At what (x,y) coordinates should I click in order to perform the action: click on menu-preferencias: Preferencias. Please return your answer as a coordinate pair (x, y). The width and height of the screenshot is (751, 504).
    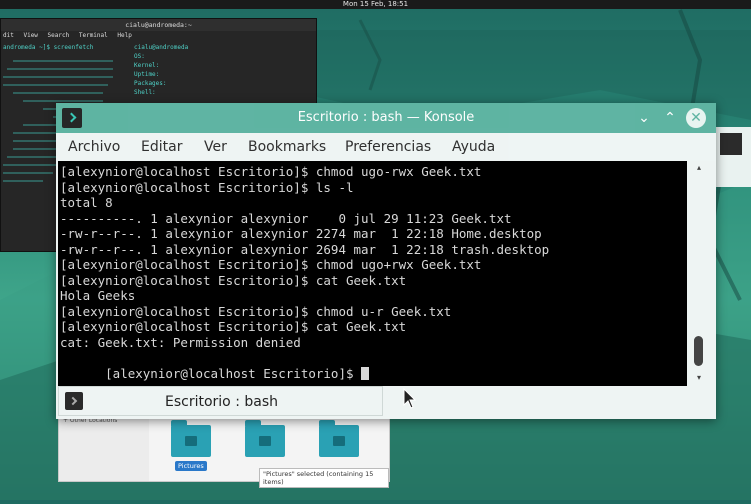
    Looking at the image, I should click on (388, 147).